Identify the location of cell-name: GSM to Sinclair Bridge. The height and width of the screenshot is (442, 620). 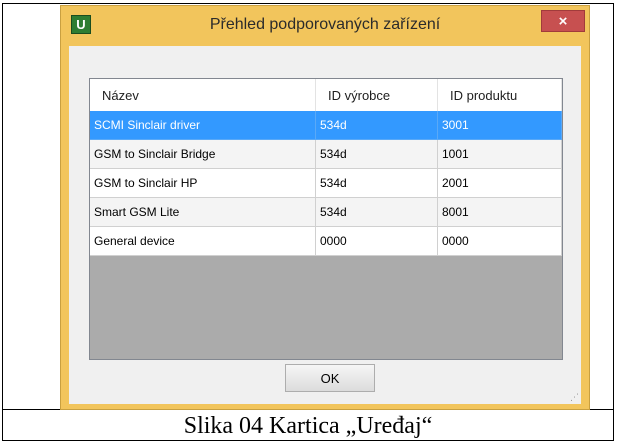
(203, 154).